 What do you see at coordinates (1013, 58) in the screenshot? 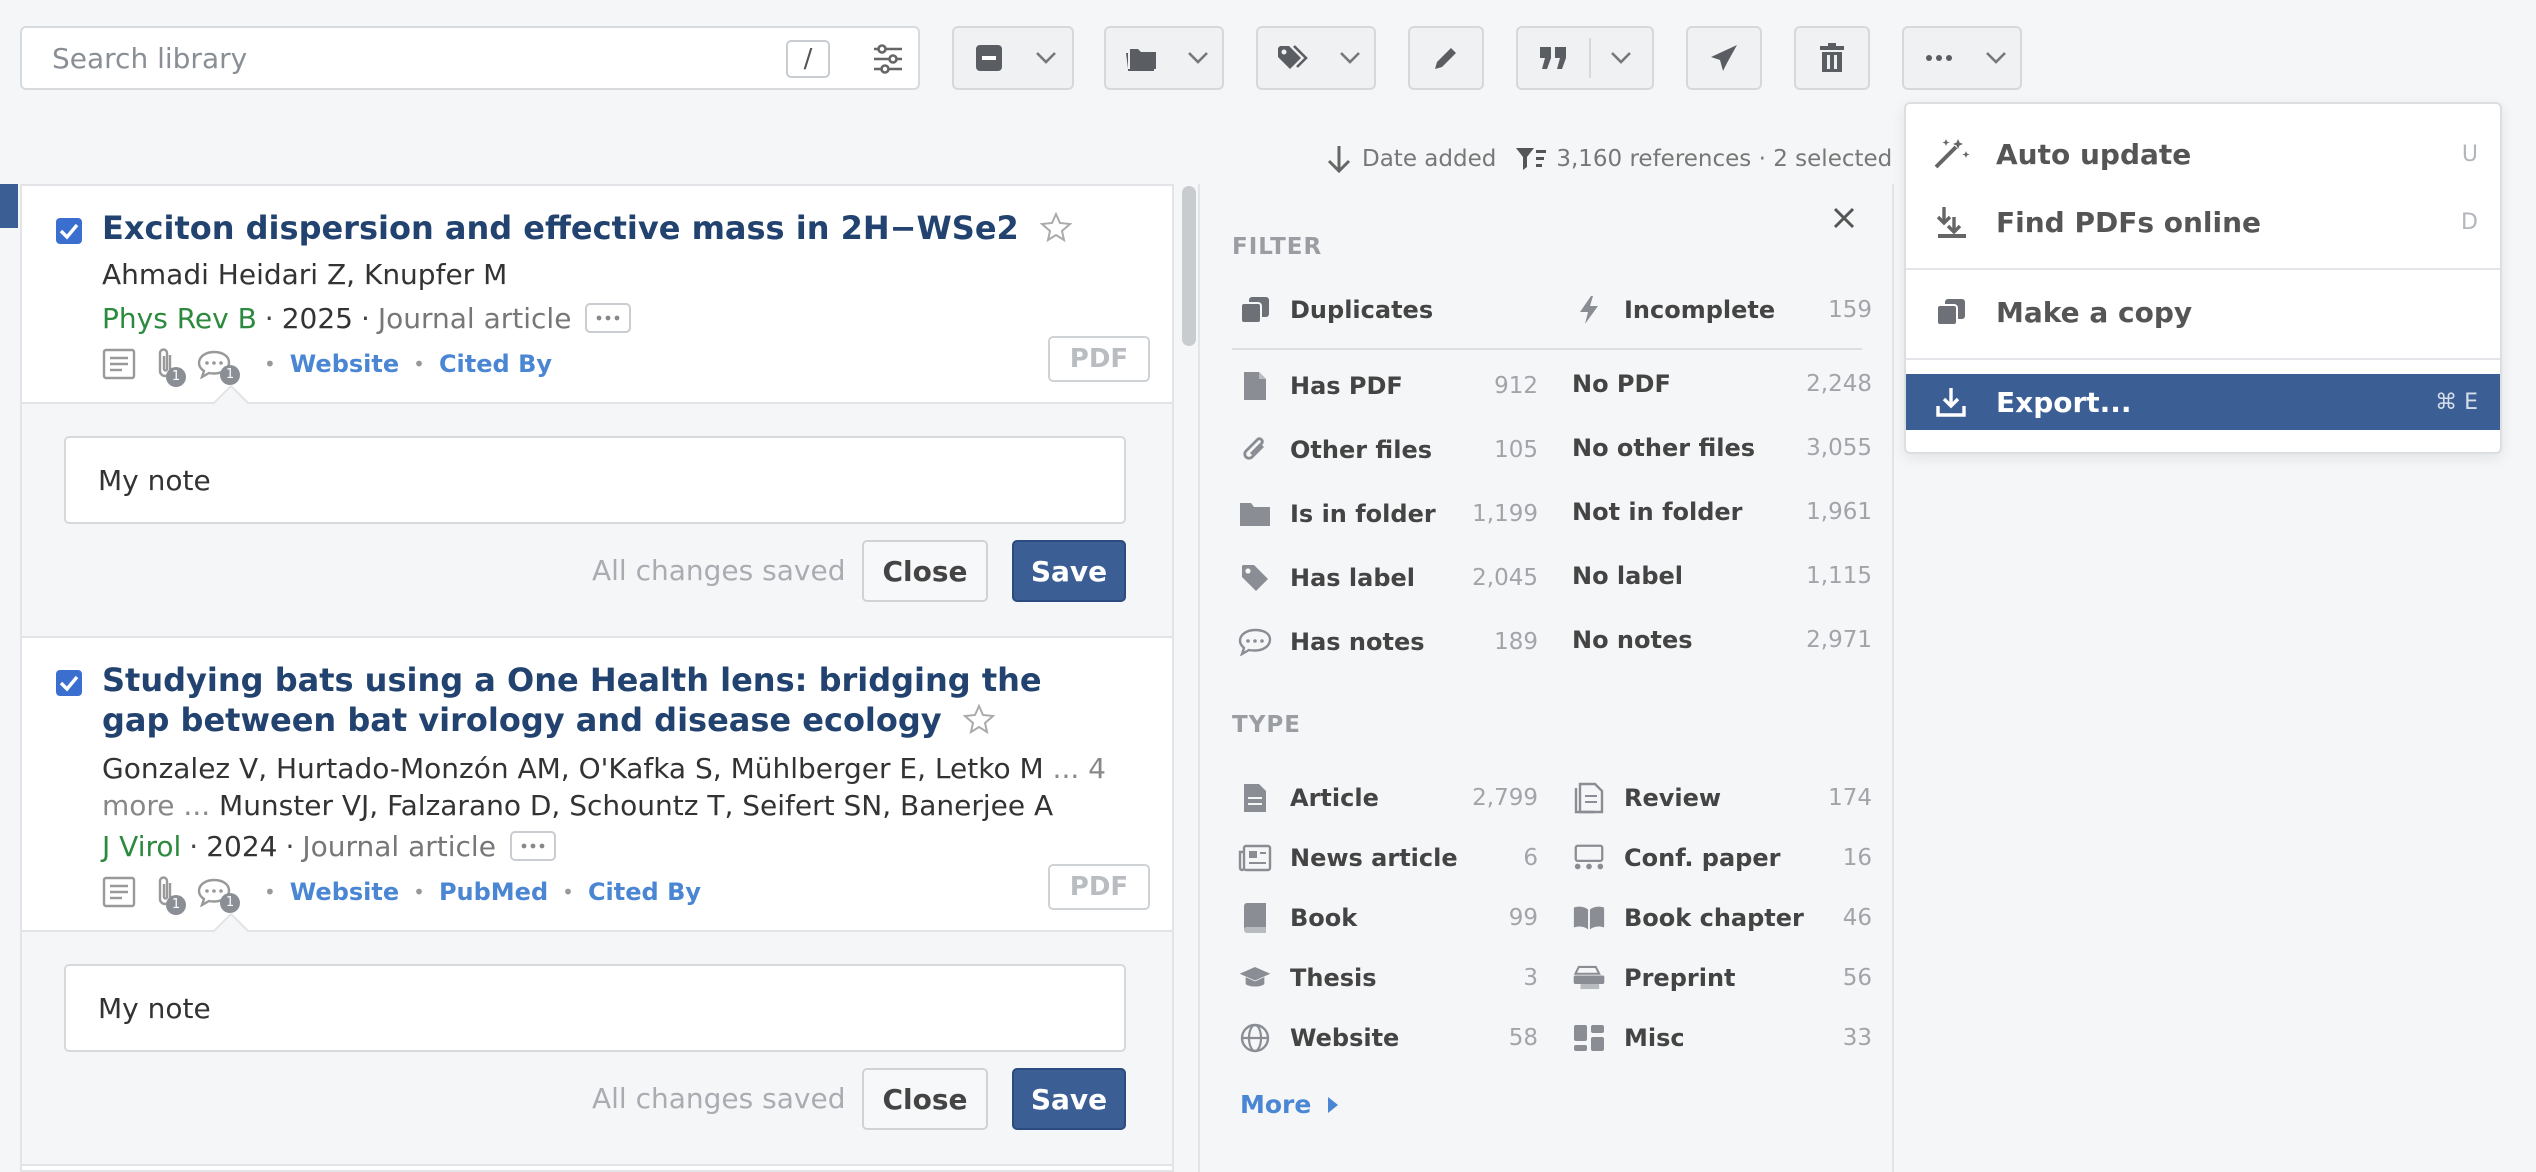
I see `select-dropdown-button` at bounding box center [1013, 58].